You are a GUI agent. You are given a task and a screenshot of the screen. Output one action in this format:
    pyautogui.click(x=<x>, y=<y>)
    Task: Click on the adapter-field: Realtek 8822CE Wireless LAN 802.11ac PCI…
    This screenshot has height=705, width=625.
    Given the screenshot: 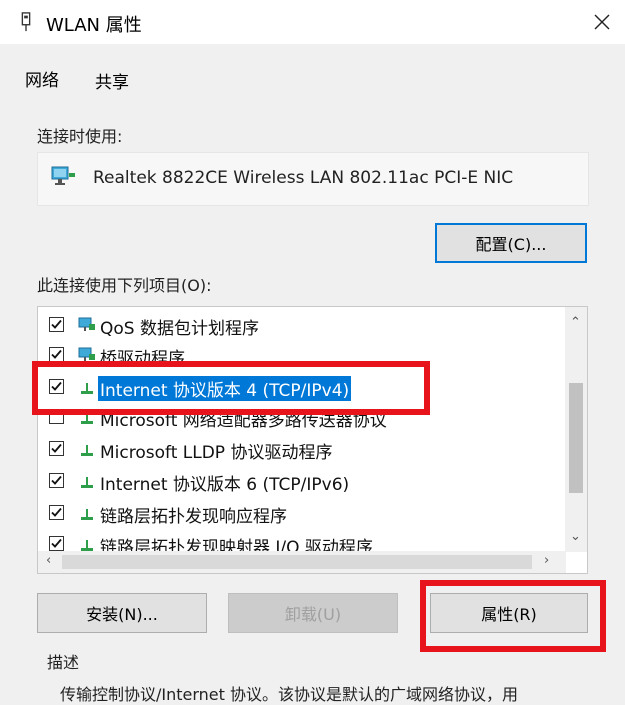 What is the action you would take?
    pyautogui.click(x=313, y=179)
    